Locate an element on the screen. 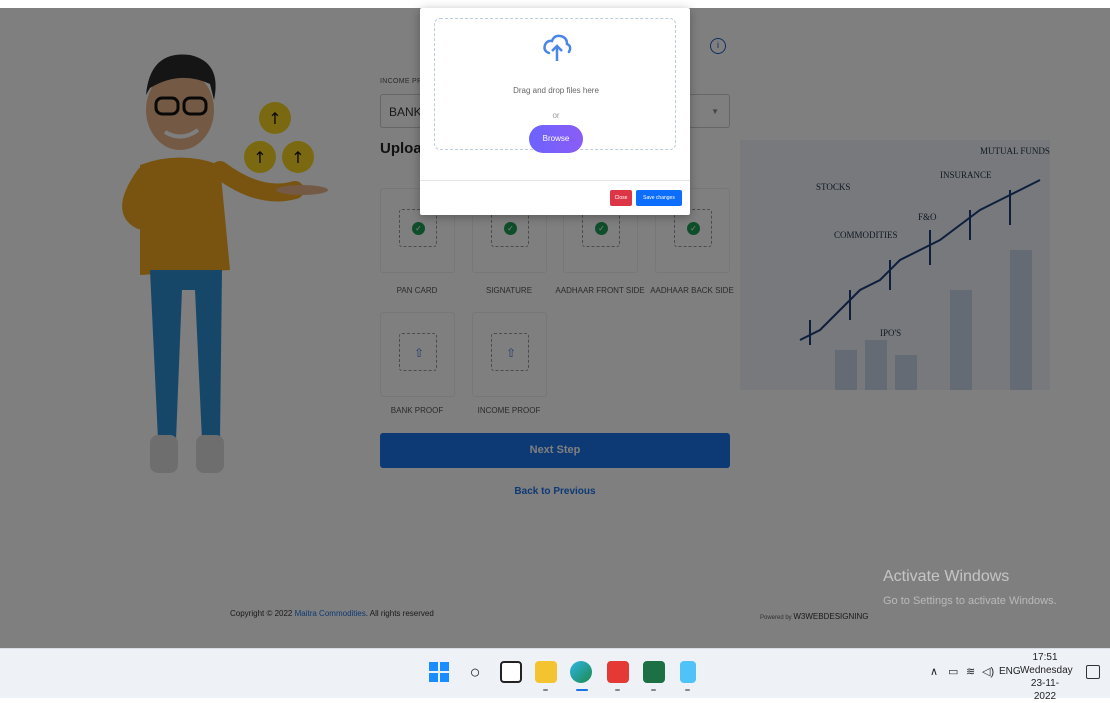  edge-icon is located at coordinates (581, 672).